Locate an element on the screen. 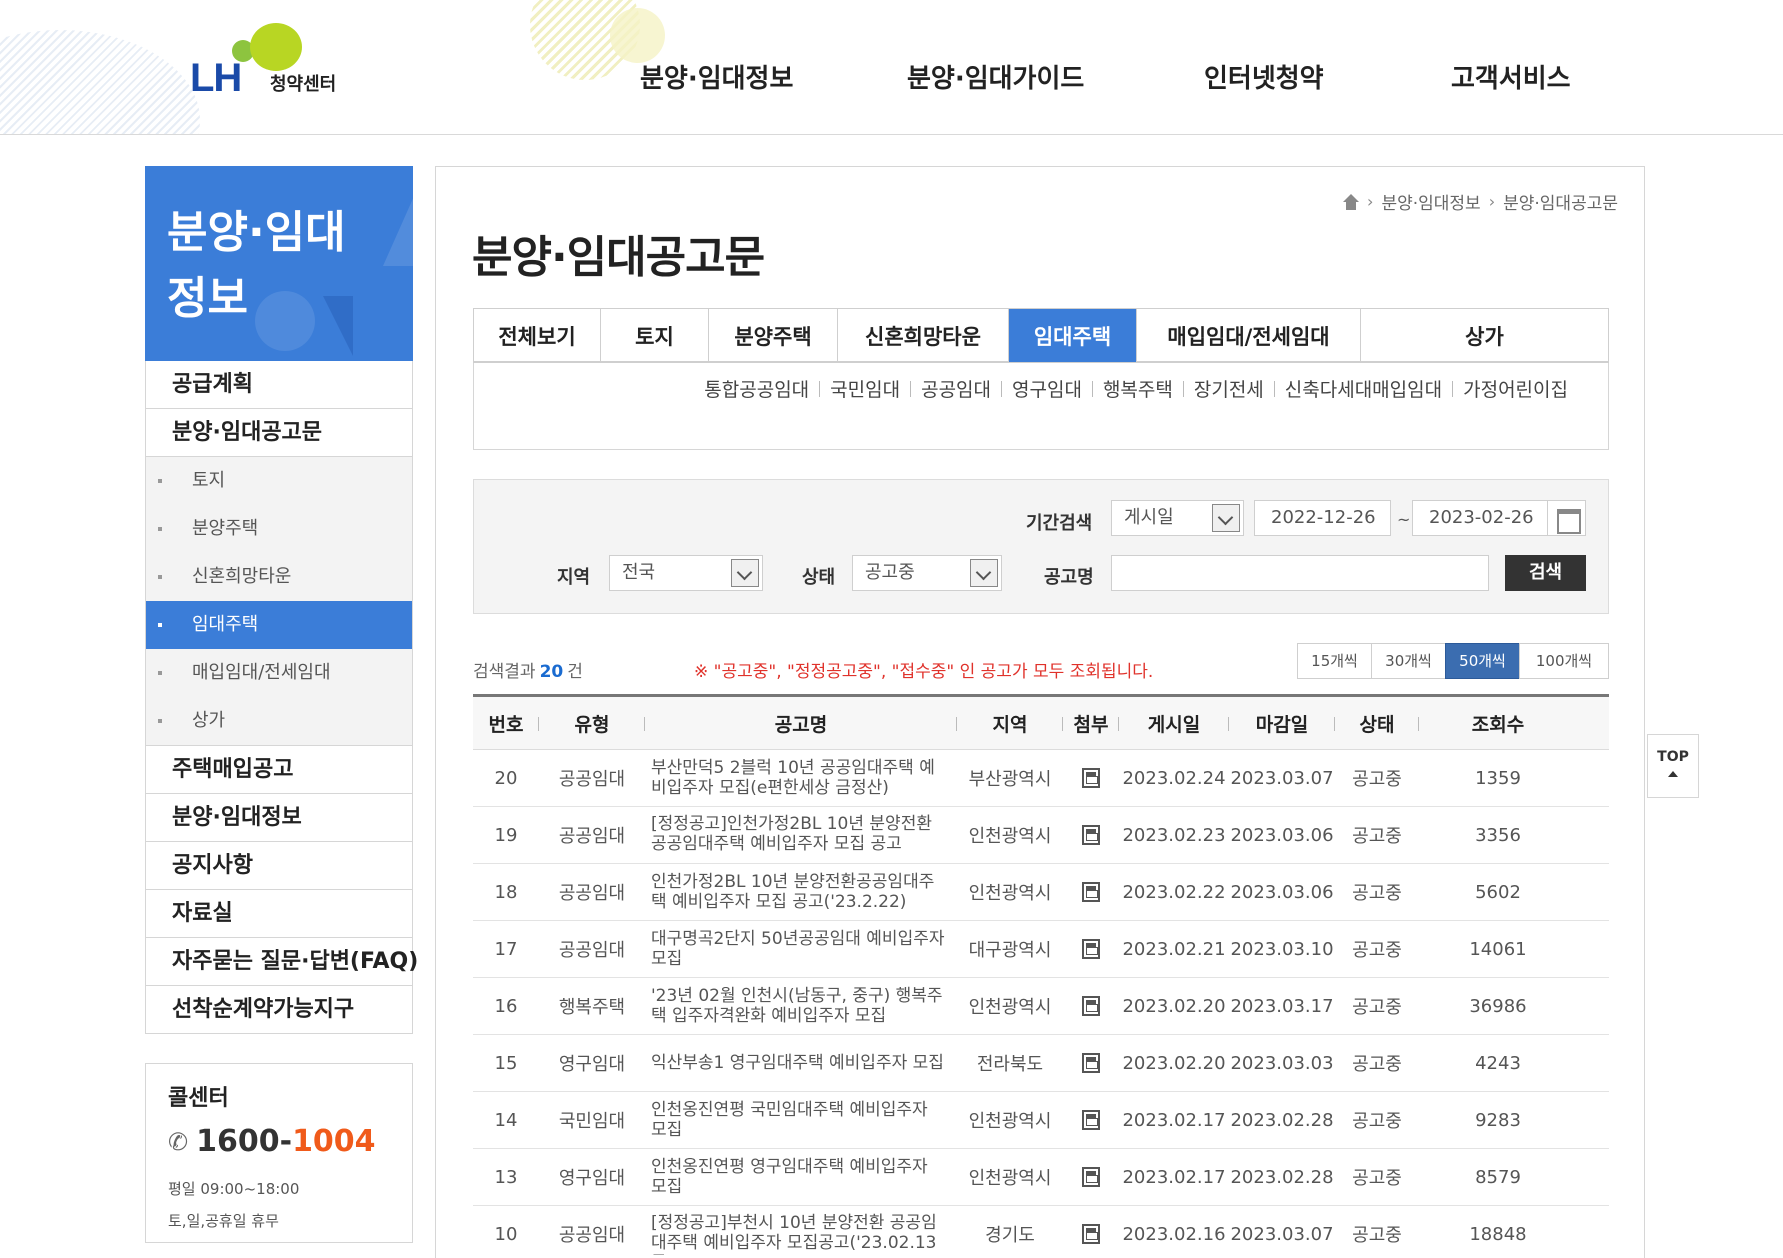  gnb-internet-subscription: 인터넷청약 is located at coordinates (1327, 76).